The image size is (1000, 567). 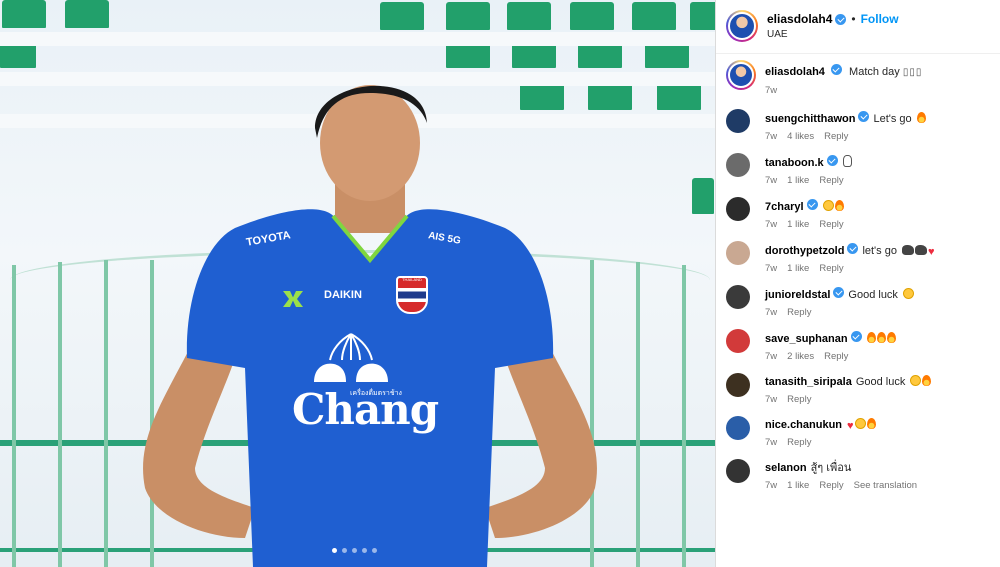 What do you see at coordinates (800, 136) in the screenshot?
I see `comment-likes: 4 likes` at bounding box center [800, 136].